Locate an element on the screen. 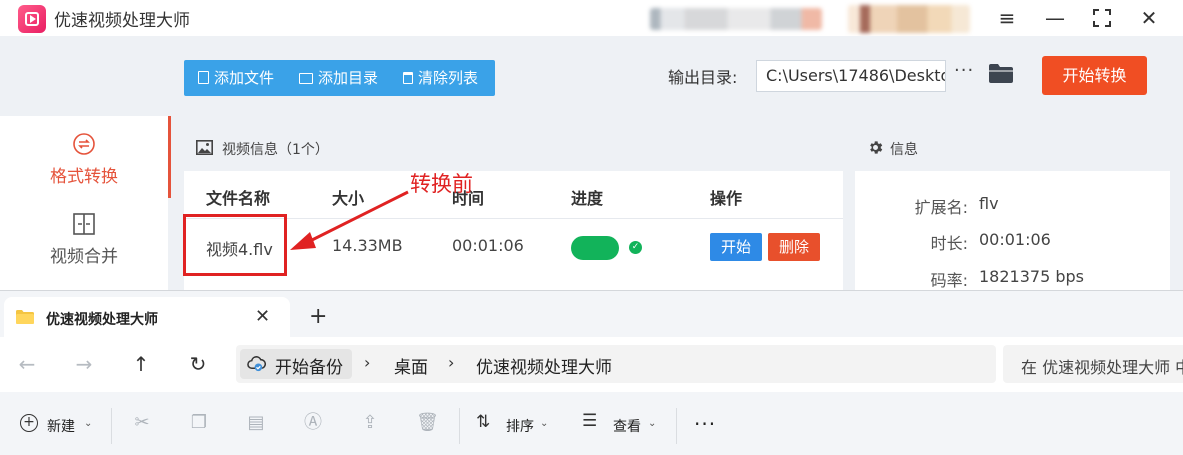 The height and width of the screenshot is (455, 1183). sort-label: 排序 is located at coordinates (520, 427).